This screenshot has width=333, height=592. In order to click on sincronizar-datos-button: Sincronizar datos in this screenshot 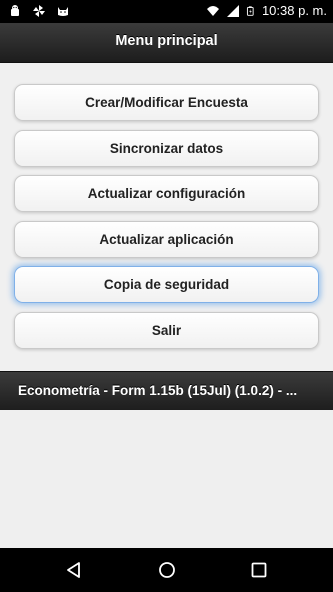, I will do `click(166, 148)`.